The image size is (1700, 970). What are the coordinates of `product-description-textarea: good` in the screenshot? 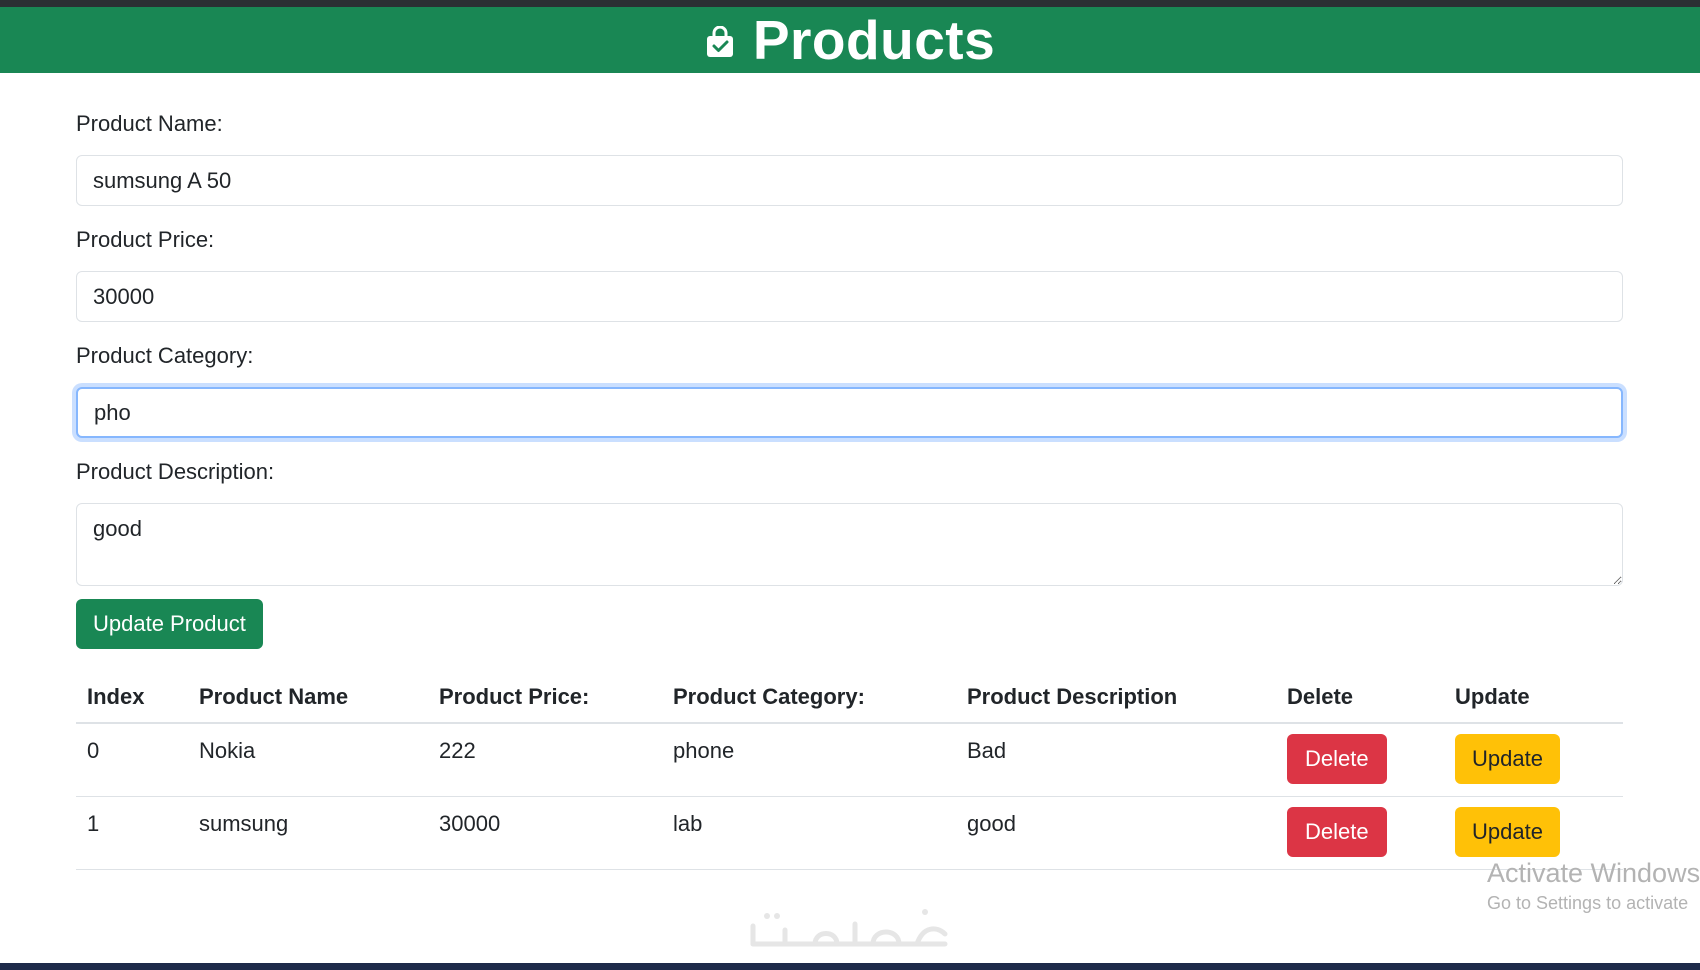 It's located at (849, 544).